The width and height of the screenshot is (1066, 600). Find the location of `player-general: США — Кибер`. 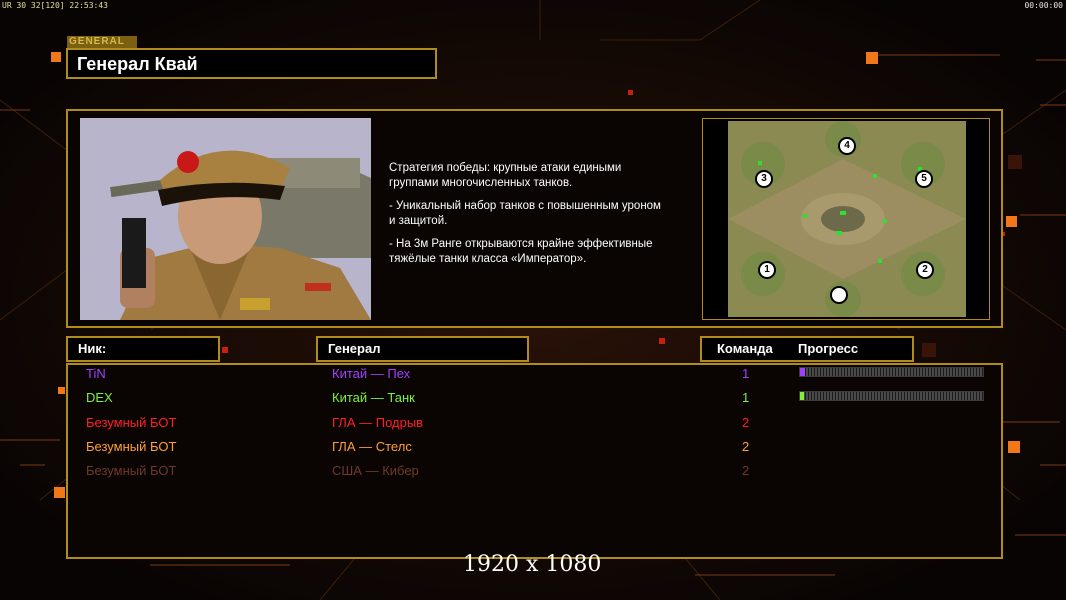

player-general: США — Кибер is located at coordinates (375, 470).